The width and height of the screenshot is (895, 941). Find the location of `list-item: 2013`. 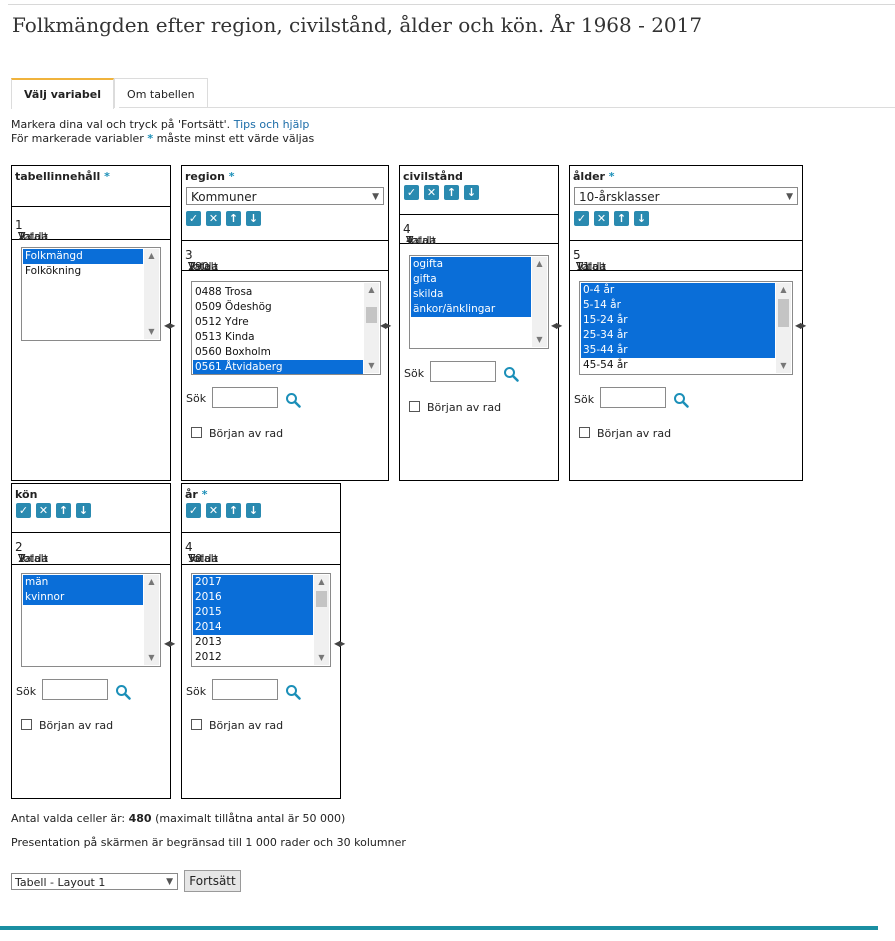

list-item: 2013 is located at coordinates (253, 642).